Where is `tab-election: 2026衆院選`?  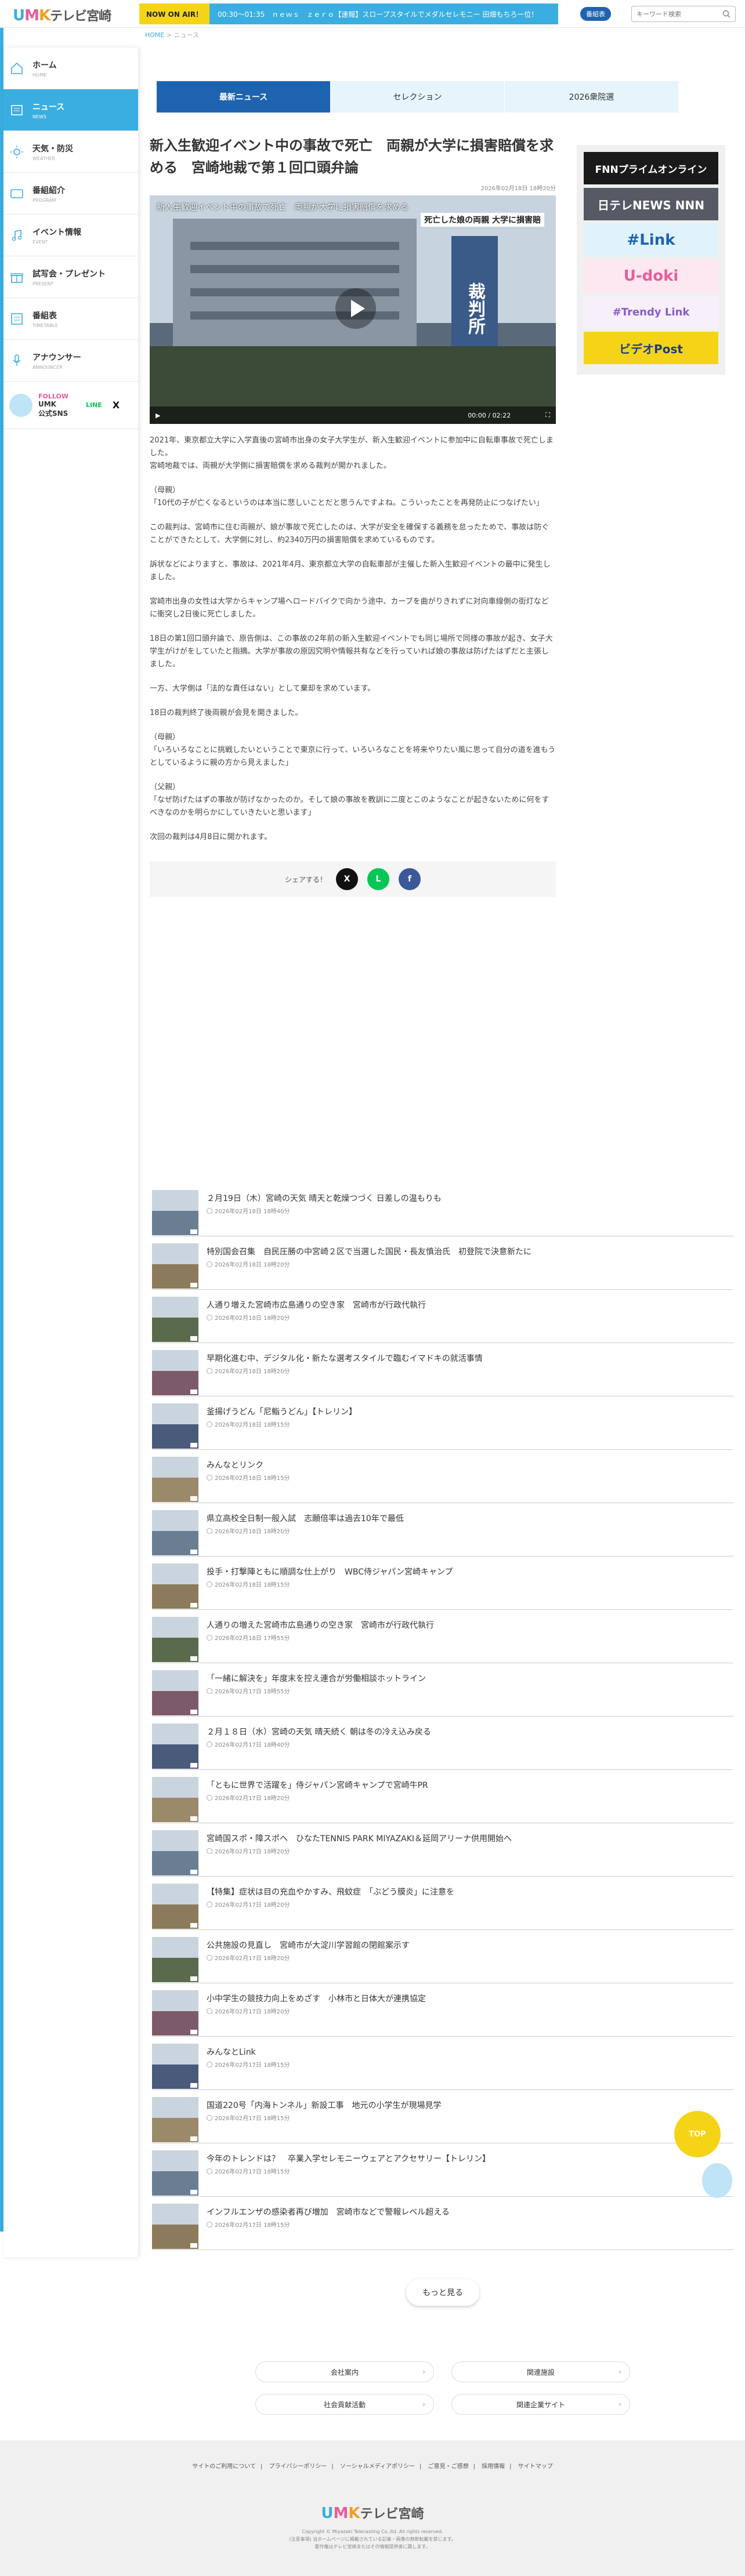 tab-election: 2026衆院選 is located at coordinates (592, 97).